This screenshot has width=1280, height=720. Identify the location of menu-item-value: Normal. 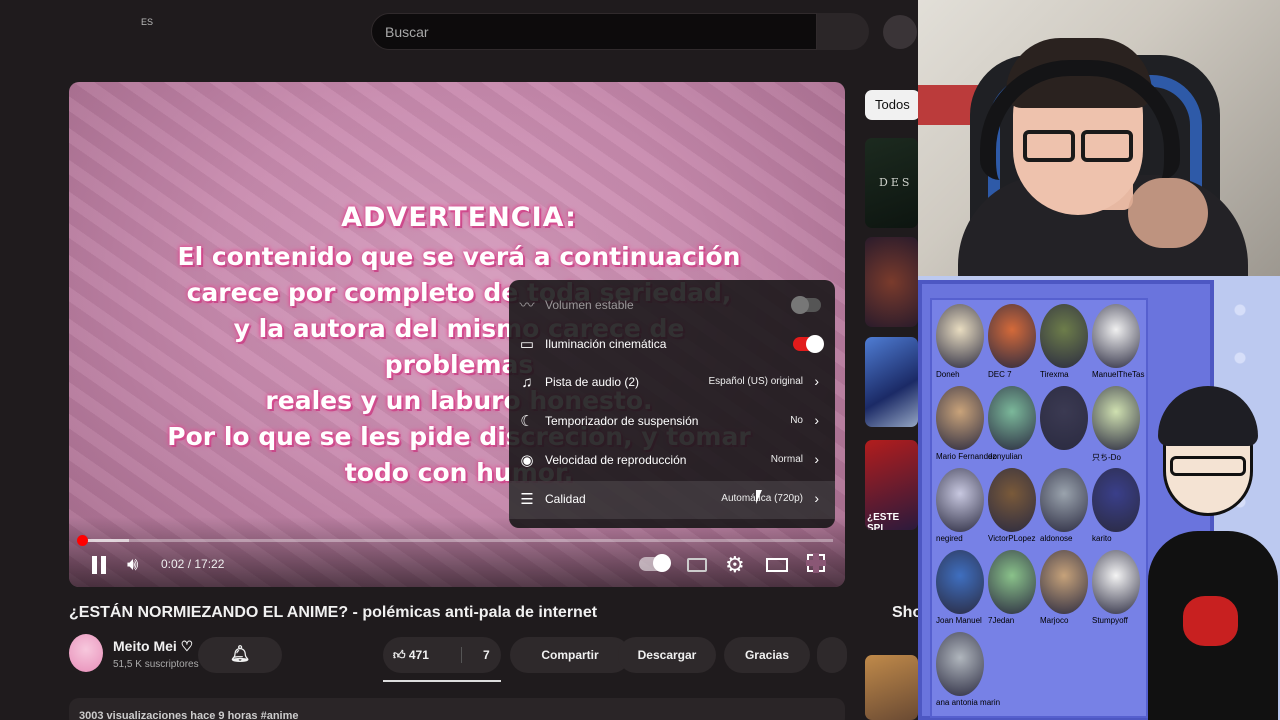
(786, 459).